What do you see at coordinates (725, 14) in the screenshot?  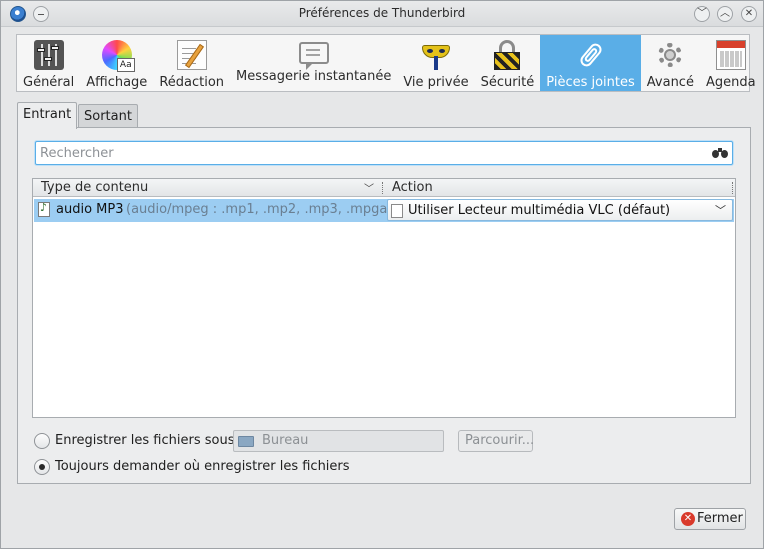 I see `maximize-button: ︿` at bounding box center [725, 14].